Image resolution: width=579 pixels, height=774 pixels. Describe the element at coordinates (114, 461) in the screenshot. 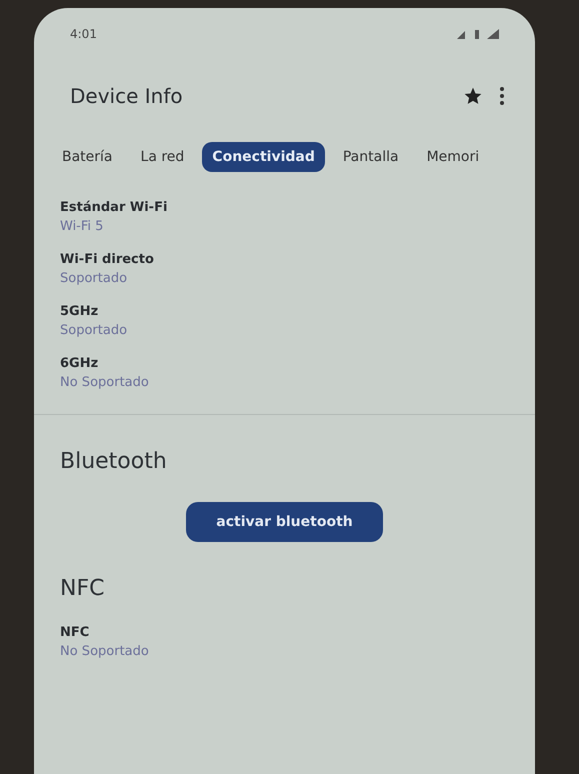

I see `section-heading: Bluetooth` at that location.